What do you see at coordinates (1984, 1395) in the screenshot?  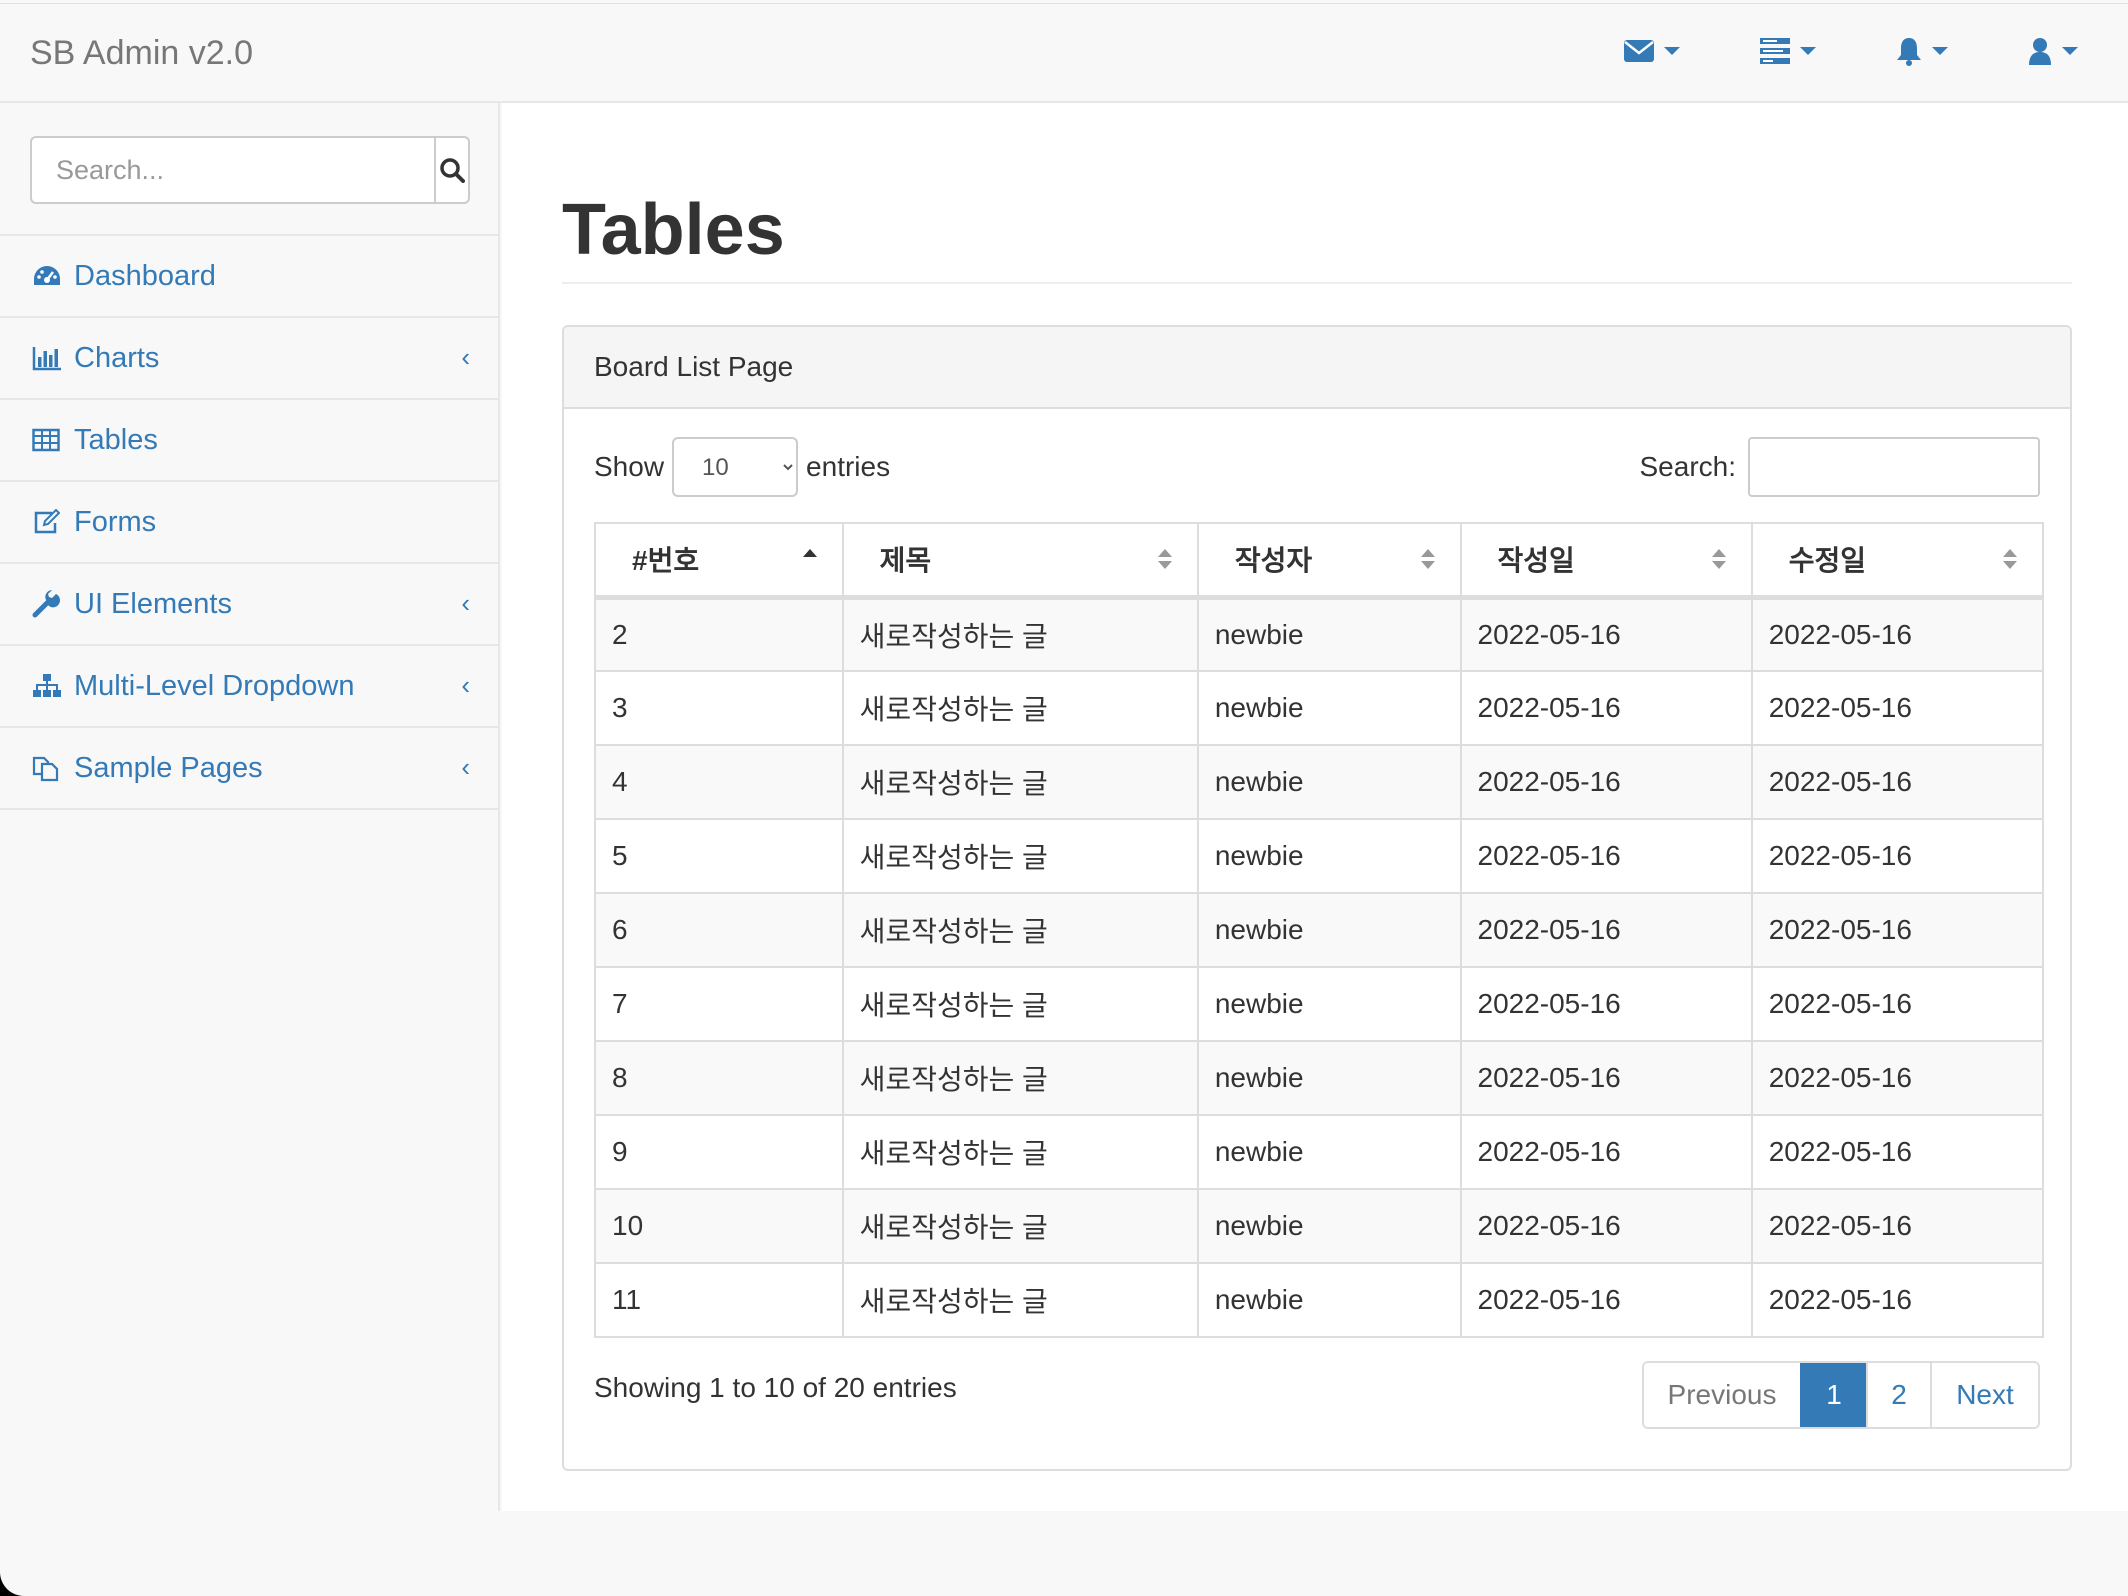 I see `pagination-next-button: Next` at bounding box center [1984, 1395].